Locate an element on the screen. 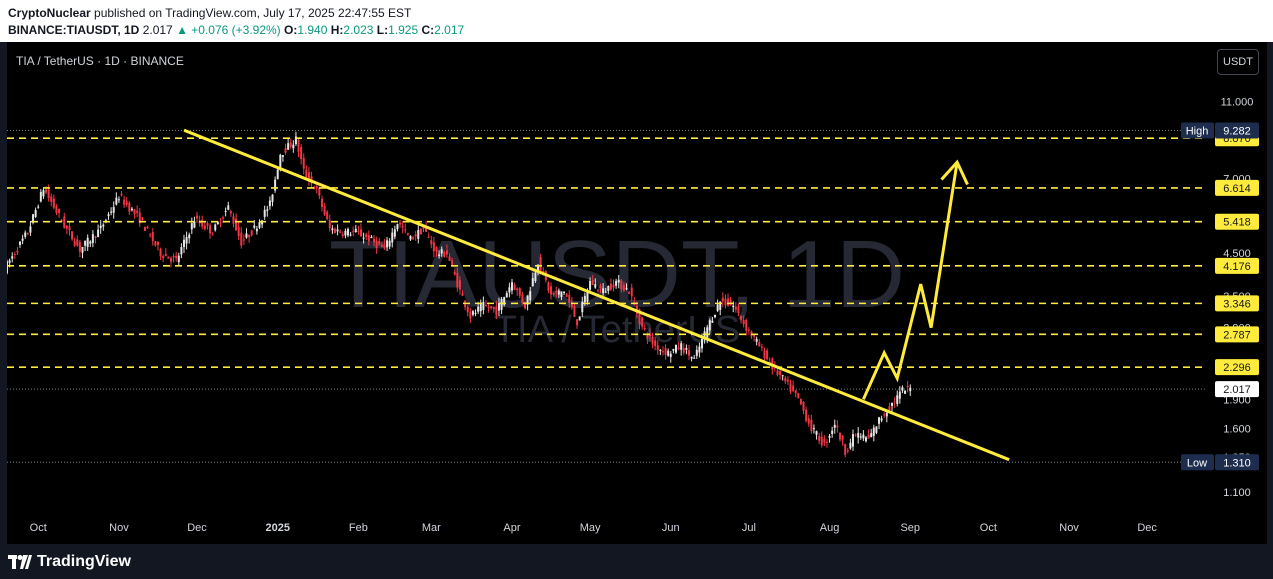 The width and height of the screenshot is (1273, 579). watermark-name: TIA / TetherUS is located at coordinates (617, 330).